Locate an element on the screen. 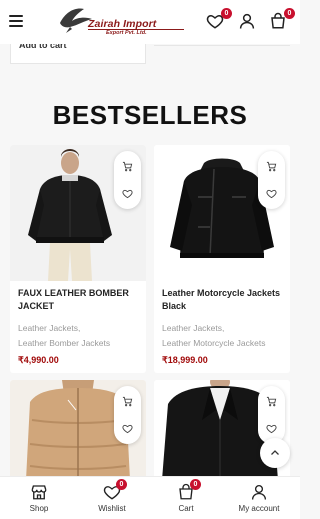  product-title: Leather Motorcycle Jackets Black is located at coordinates (223, 301).